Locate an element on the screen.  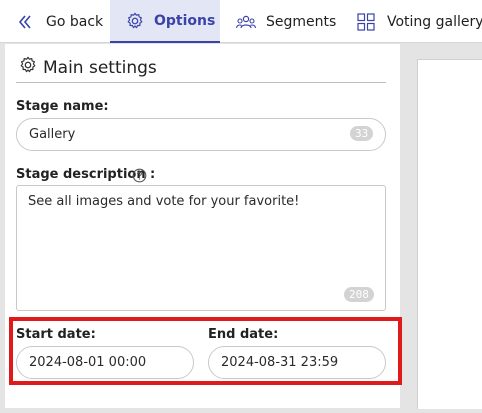
tab-go-back: Go back is located at coordinates (60, 21).